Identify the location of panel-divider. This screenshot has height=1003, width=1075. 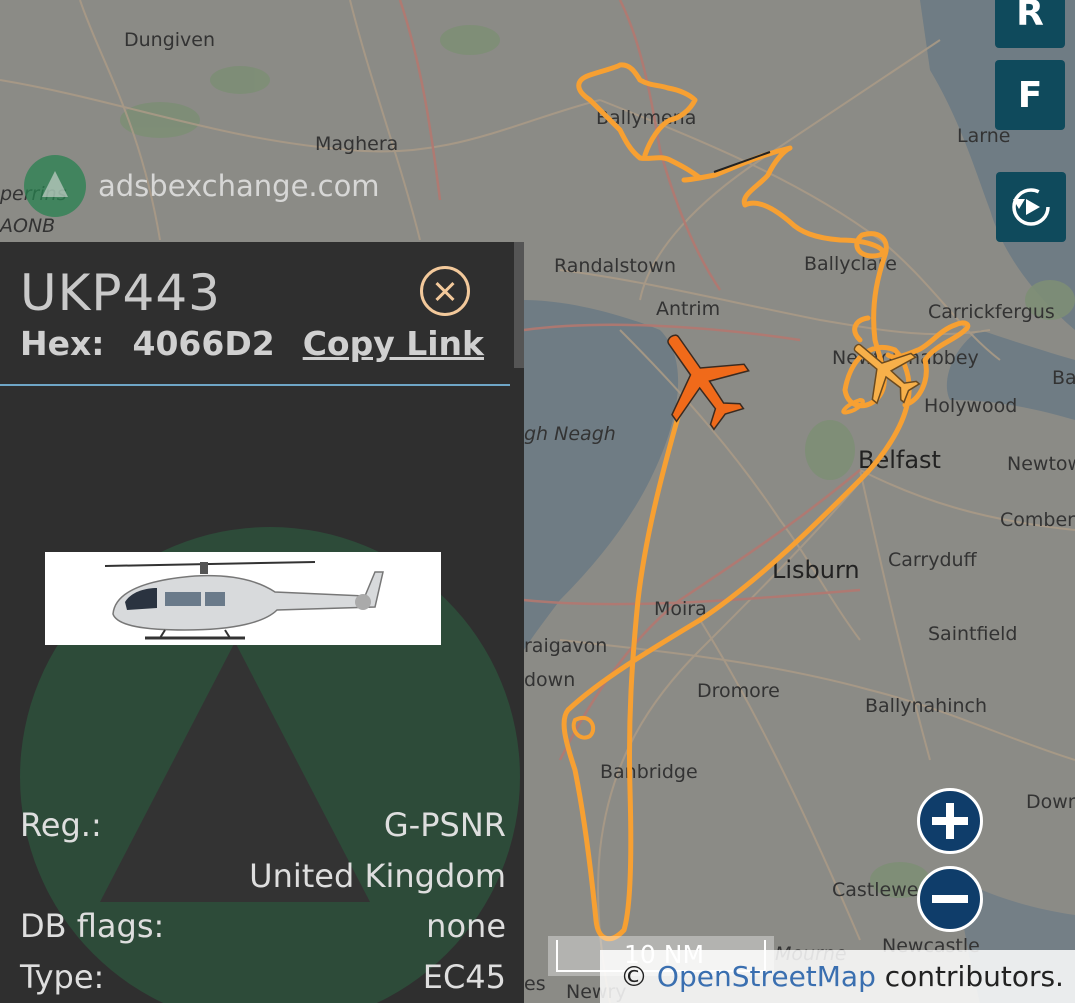
(255, 385).